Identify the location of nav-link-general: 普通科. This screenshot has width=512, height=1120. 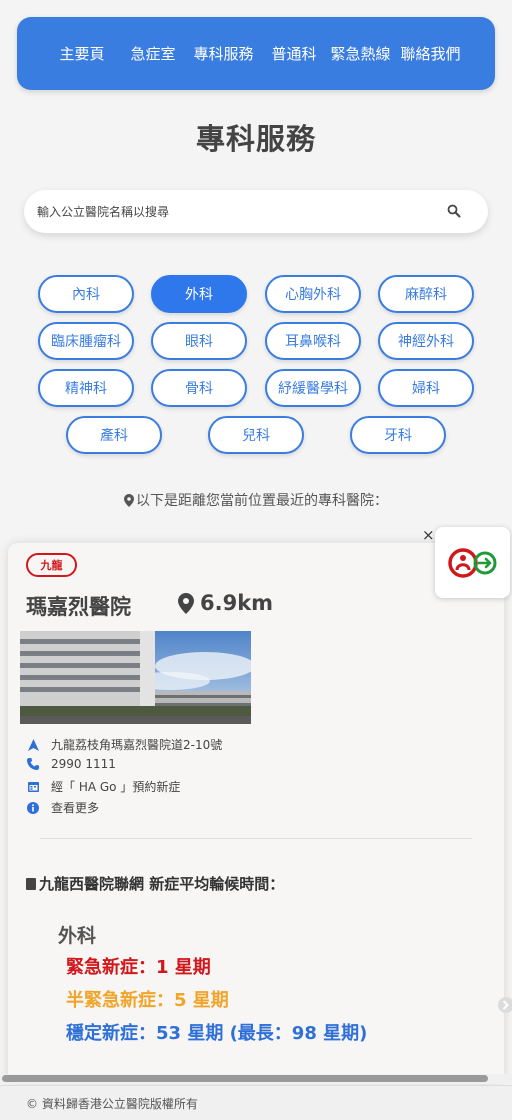
(294, 53).